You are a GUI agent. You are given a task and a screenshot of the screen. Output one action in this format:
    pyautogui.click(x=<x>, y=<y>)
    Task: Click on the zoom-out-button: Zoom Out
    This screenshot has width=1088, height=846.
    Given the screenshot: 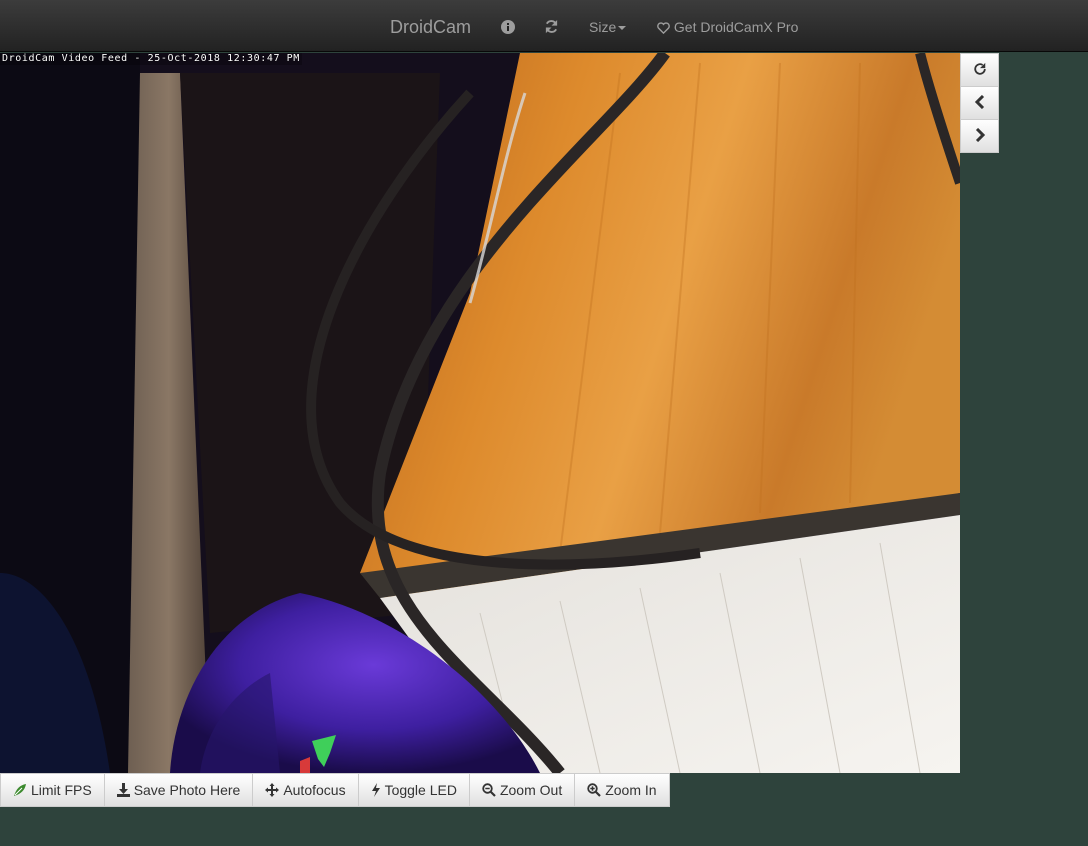 What is the action you would take?
    pyautogui.click(x=522, y=790)
    